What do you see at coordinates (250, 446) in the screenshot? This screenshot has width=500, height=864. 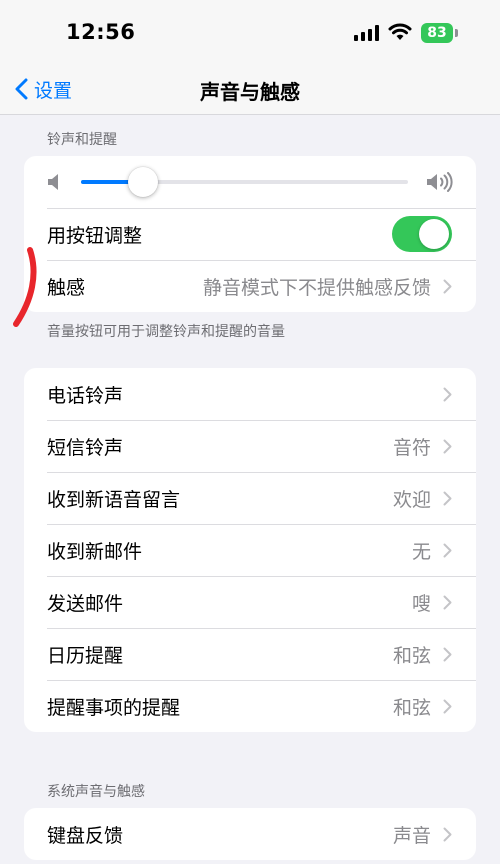 I see `sound-row-text-tone: 短信铃声 音符` at bounding box center [250, 446].